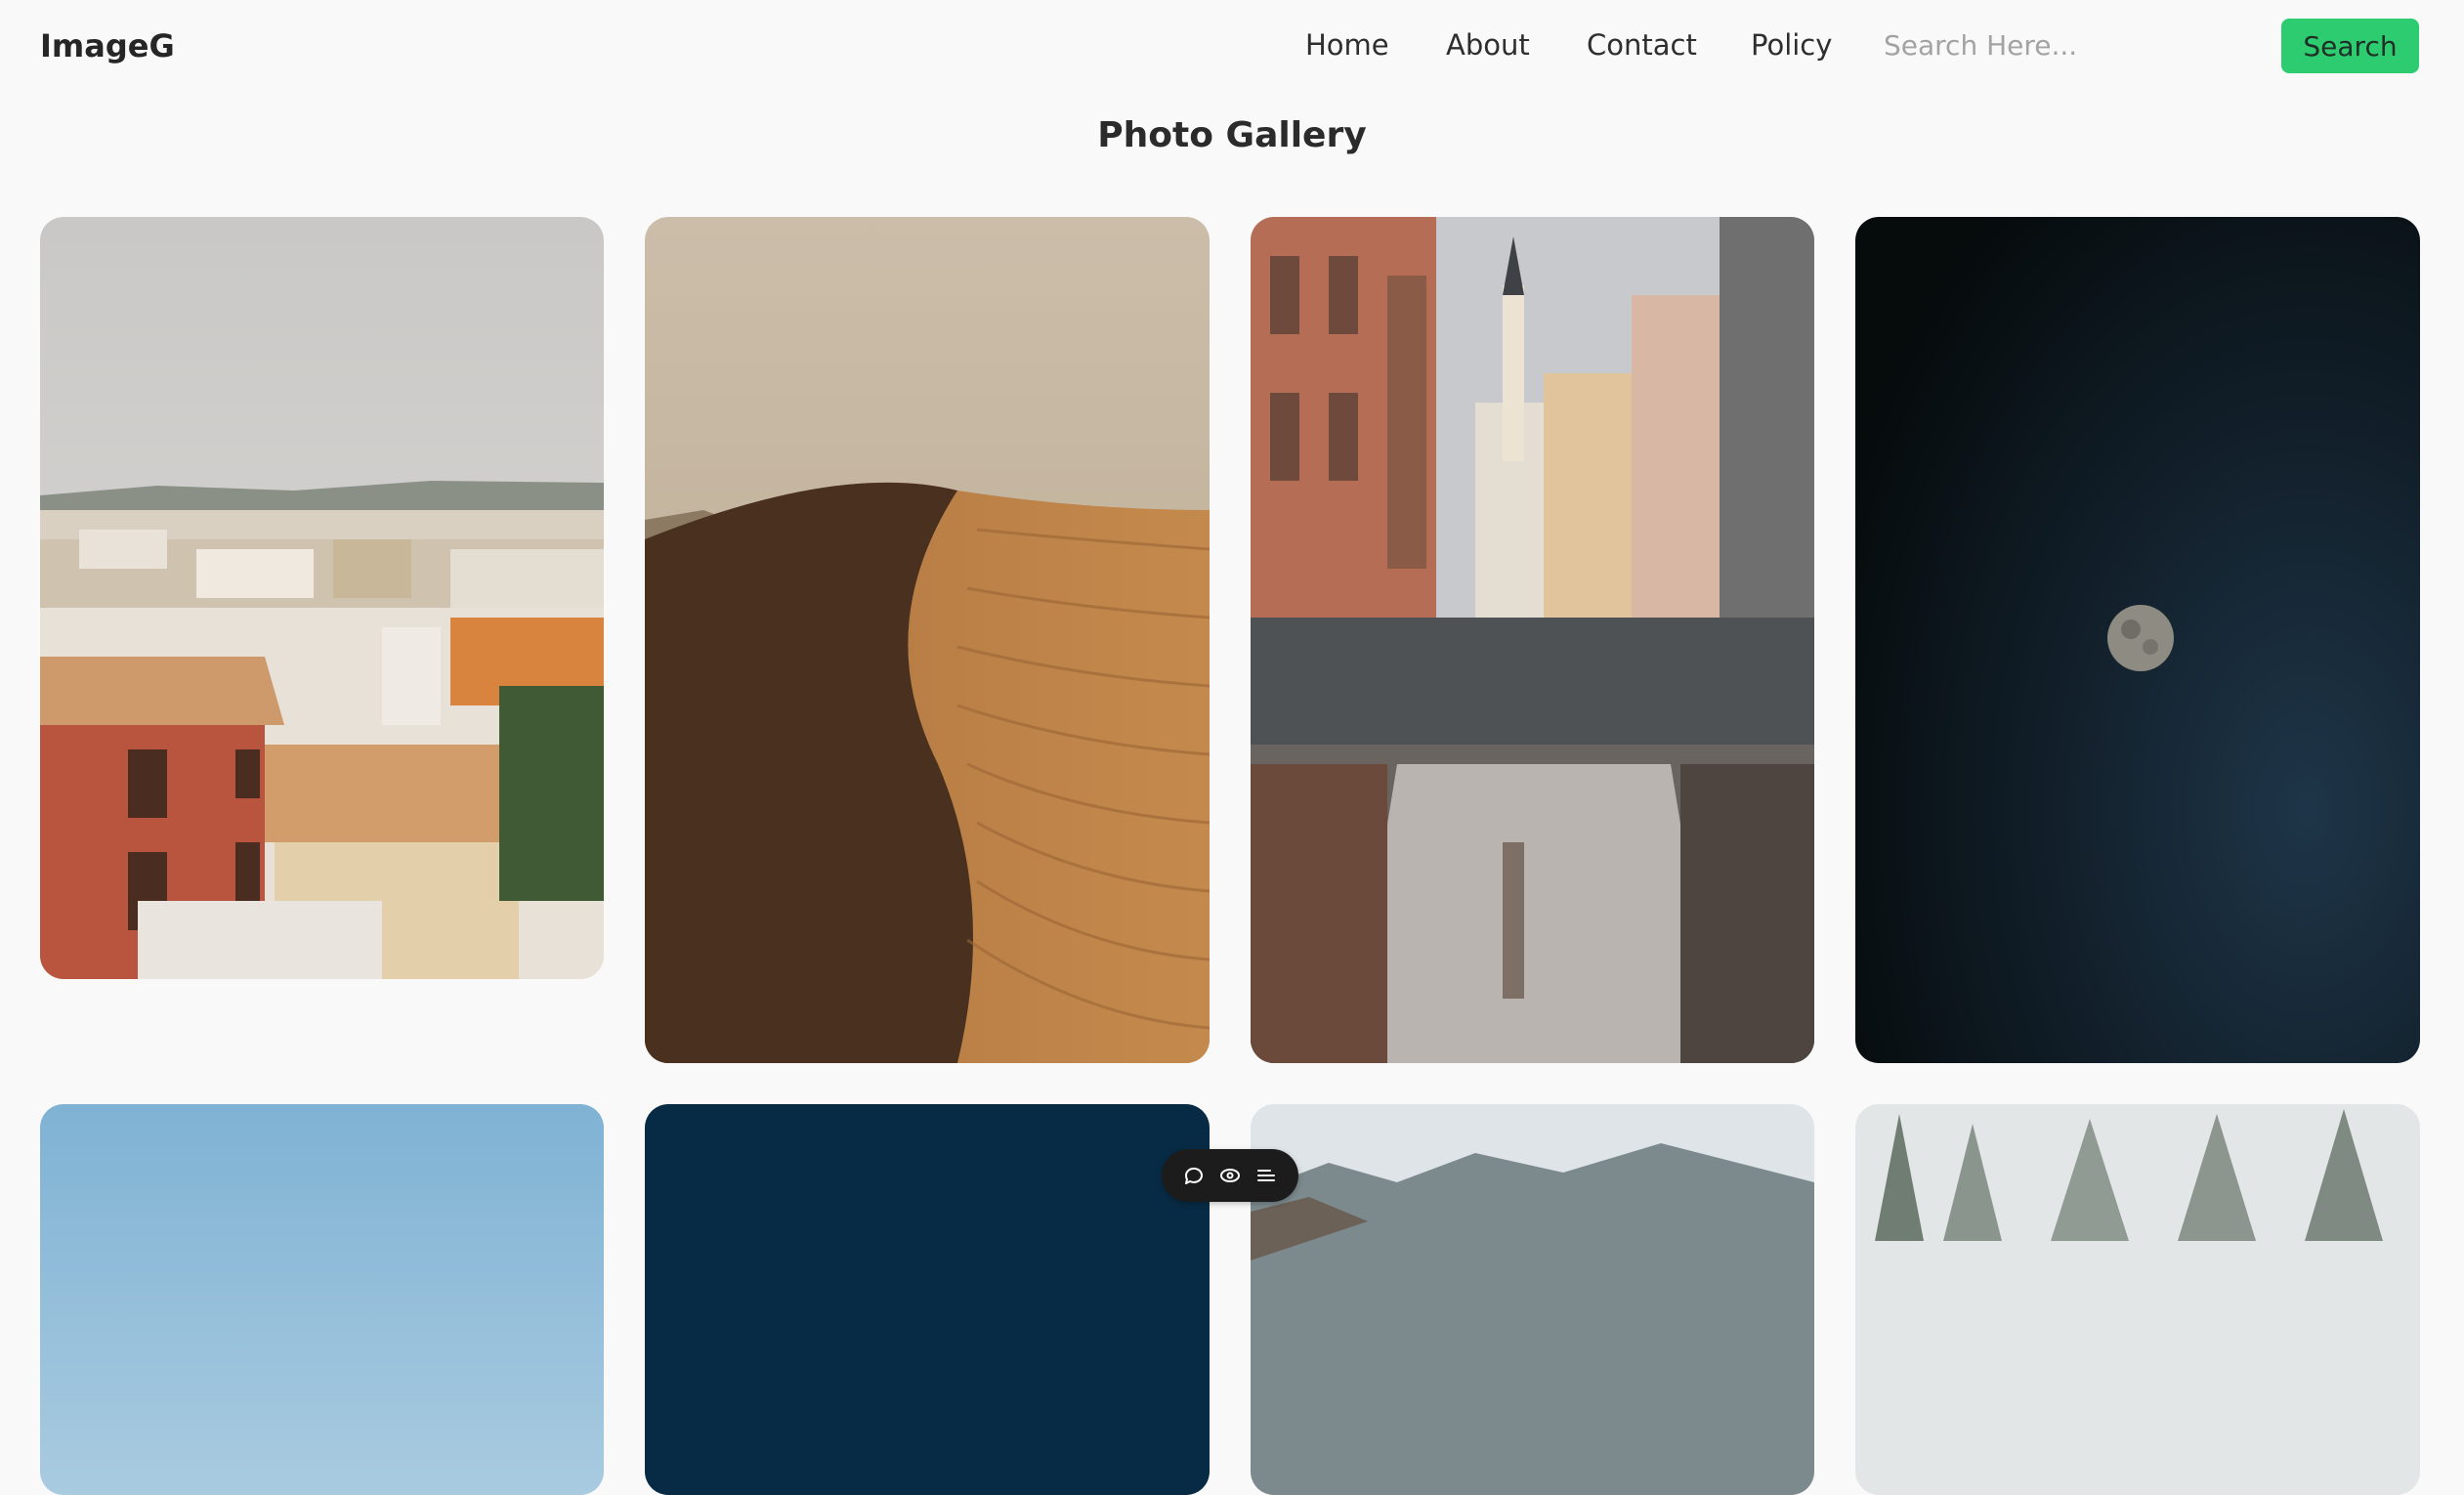  I want to click on search-input, so click(2079, 45).